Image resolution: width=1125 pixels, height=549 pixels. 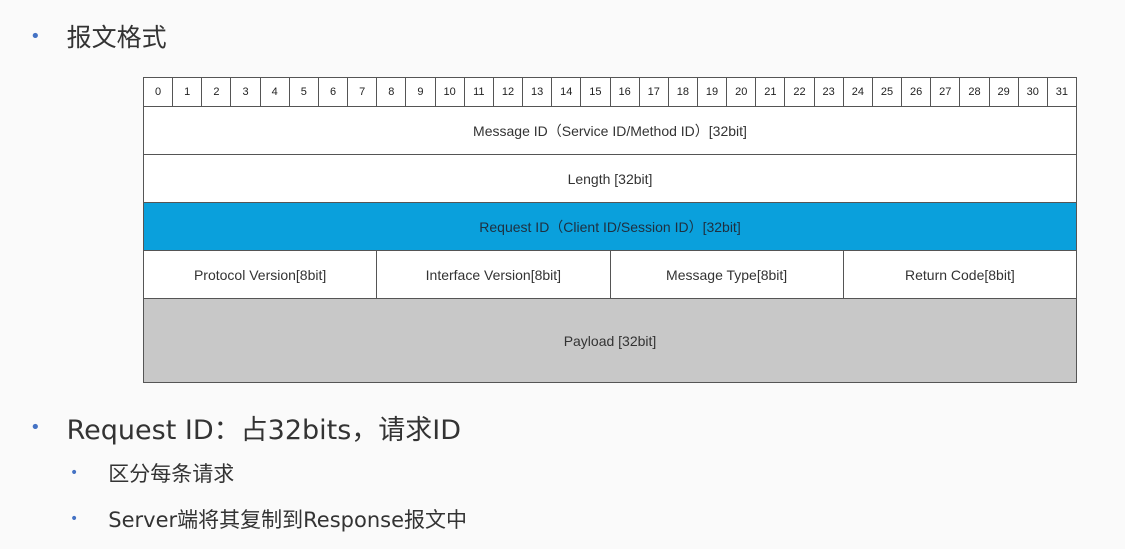 What do you see at coordinates (188, 92) in the screenshot?
I see `bit-index-cell: 1` at bounding box center [188, 92].